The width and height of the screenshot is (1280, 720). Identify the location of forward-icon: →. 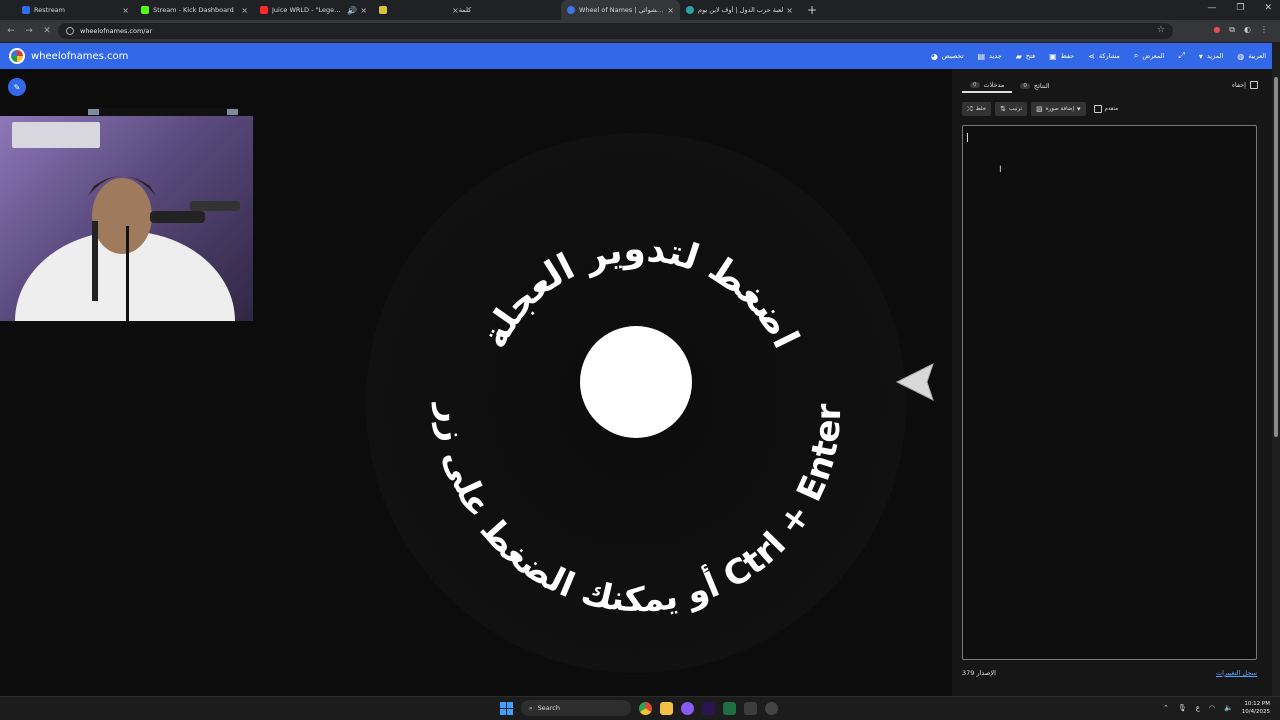
(29, 31).